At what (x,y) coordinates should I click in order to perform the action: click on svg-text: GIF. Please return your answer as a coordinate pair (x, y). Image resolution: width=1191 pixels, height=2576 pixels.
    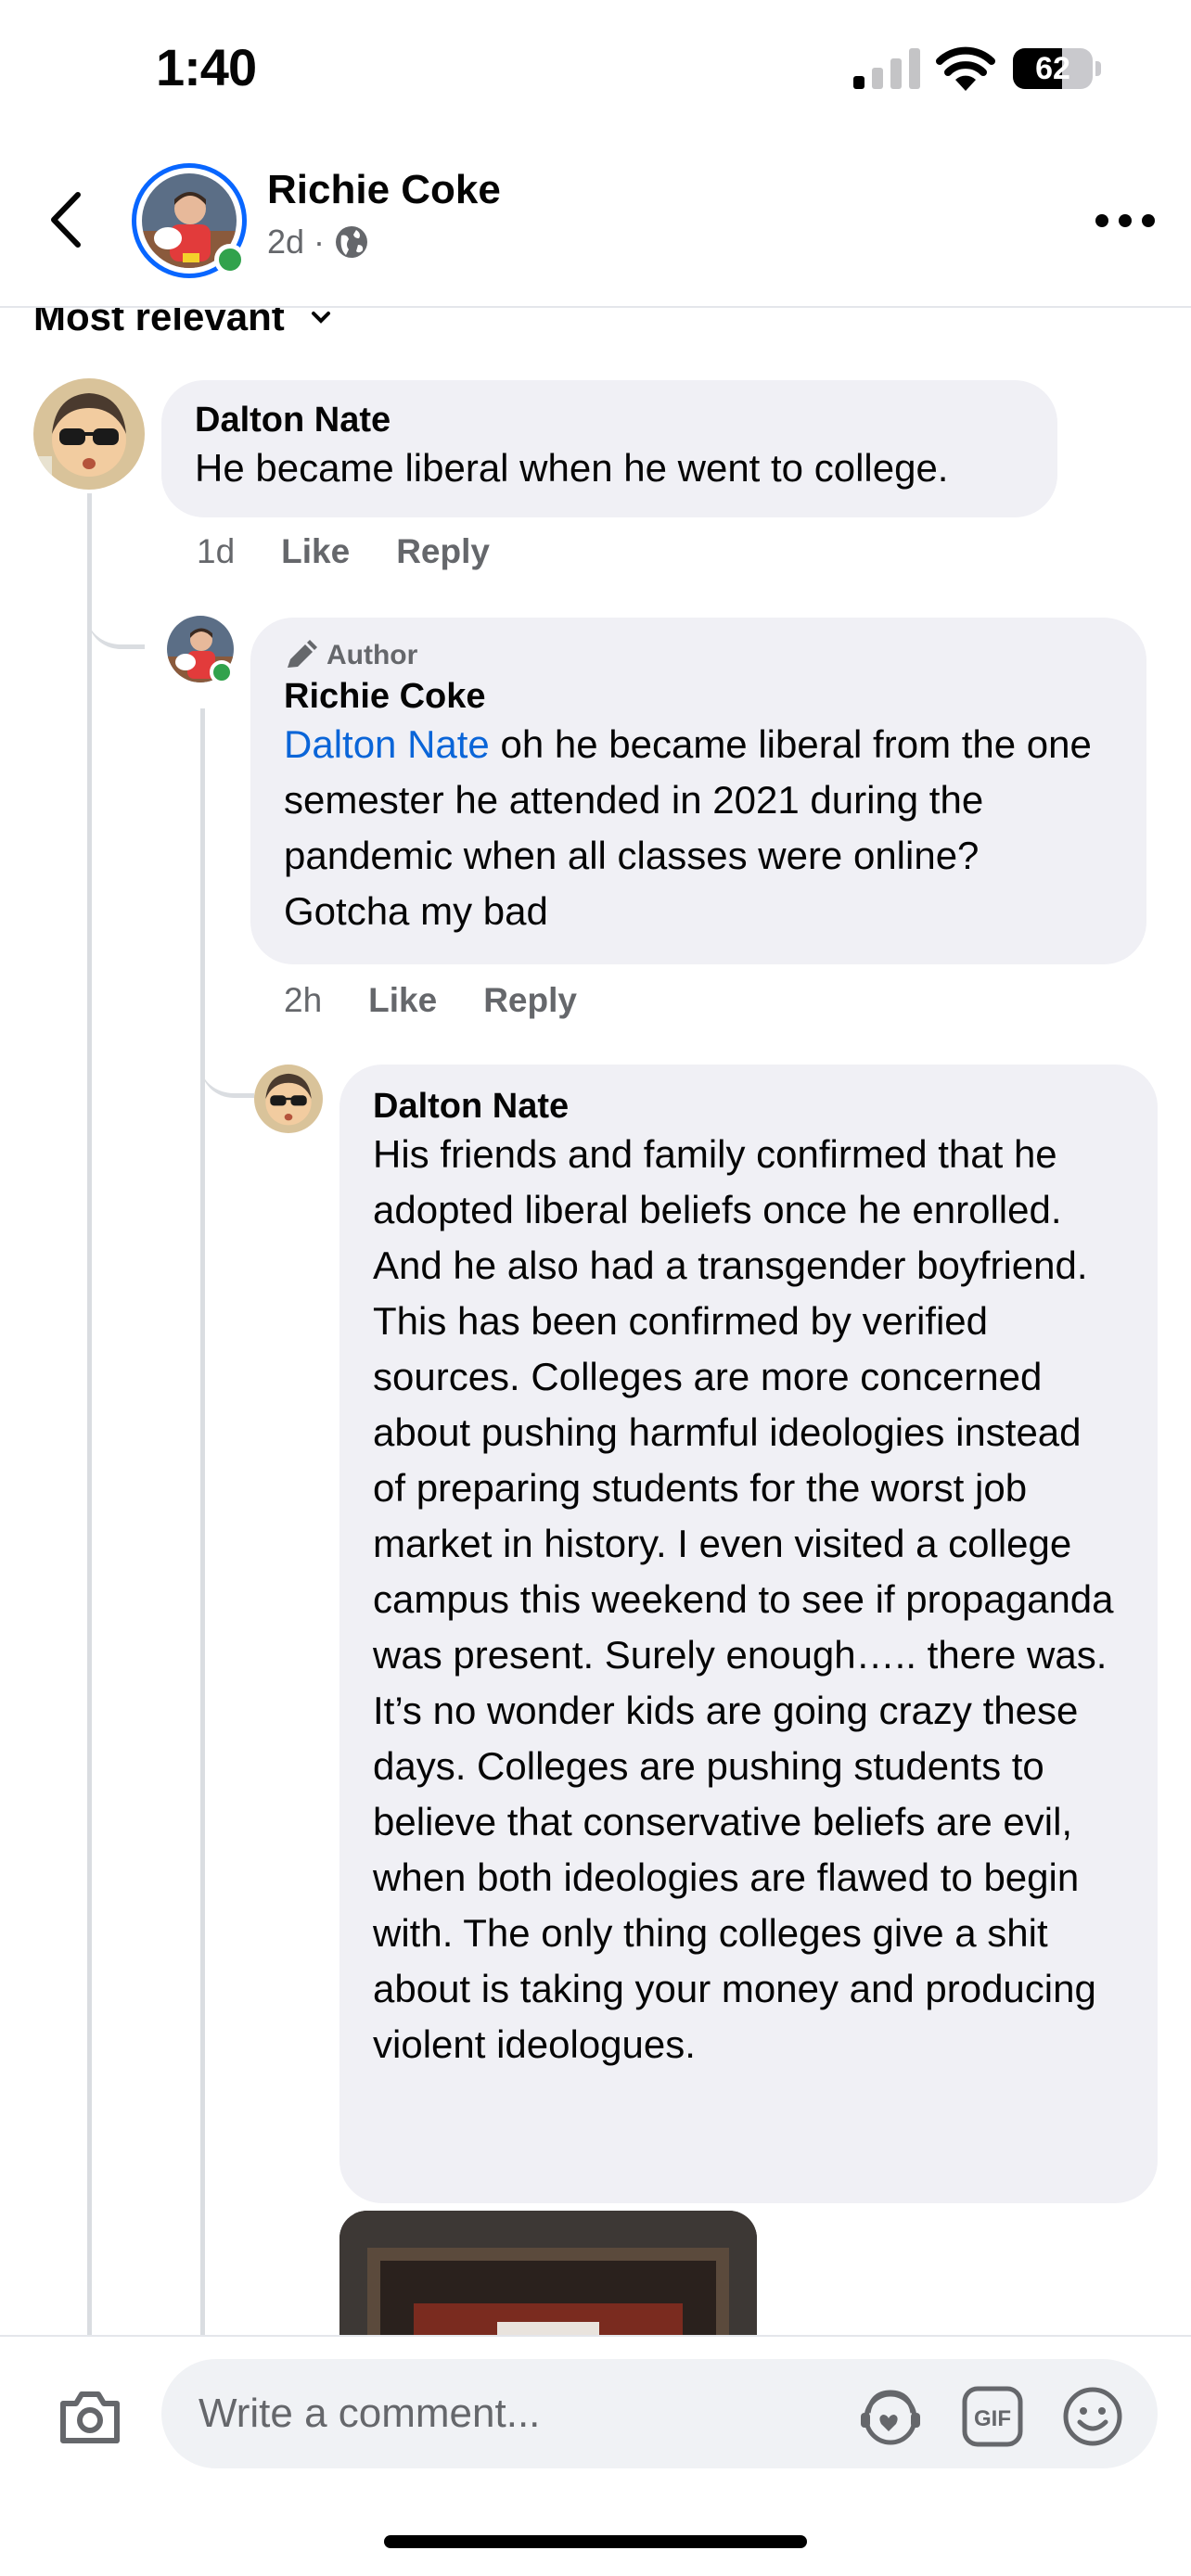
    Looking at the image, I should click on (992, 2419).